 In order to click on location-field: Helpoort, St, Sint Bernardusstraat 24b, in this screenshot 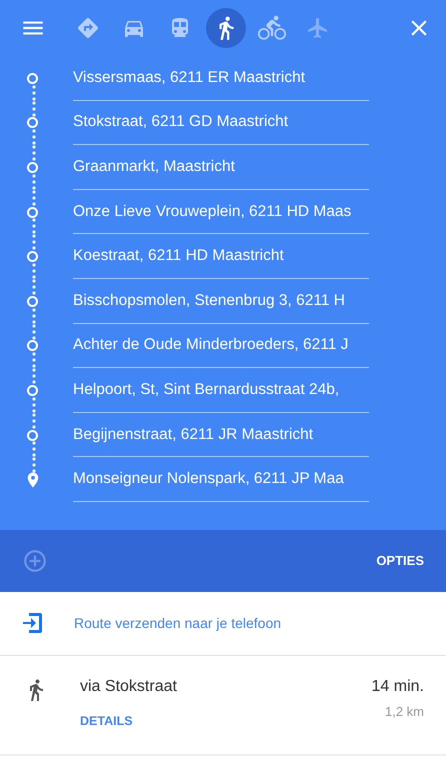, I will do `click(221, 390)`.